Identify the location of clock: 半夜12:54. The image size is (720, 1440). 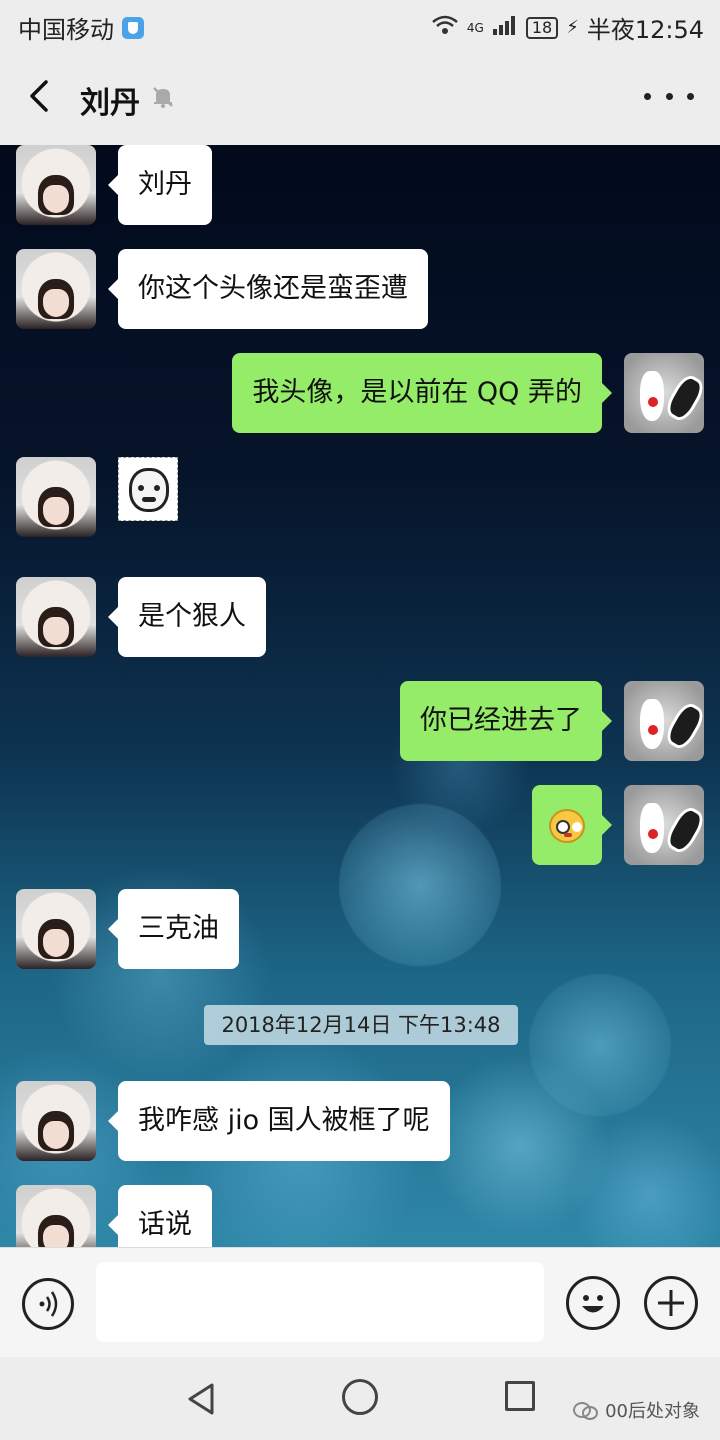
(645, 30).